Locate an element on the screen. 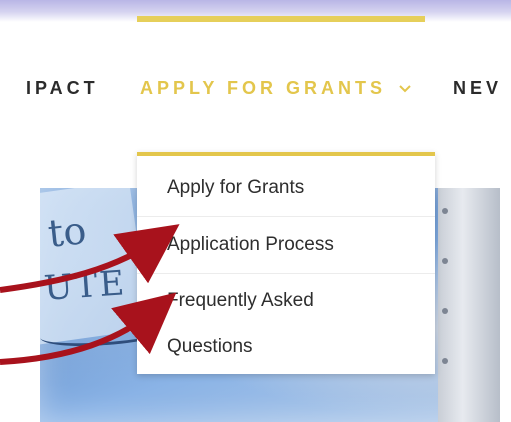  nav-item-label: IPACT is located at coordinates (62, 88).